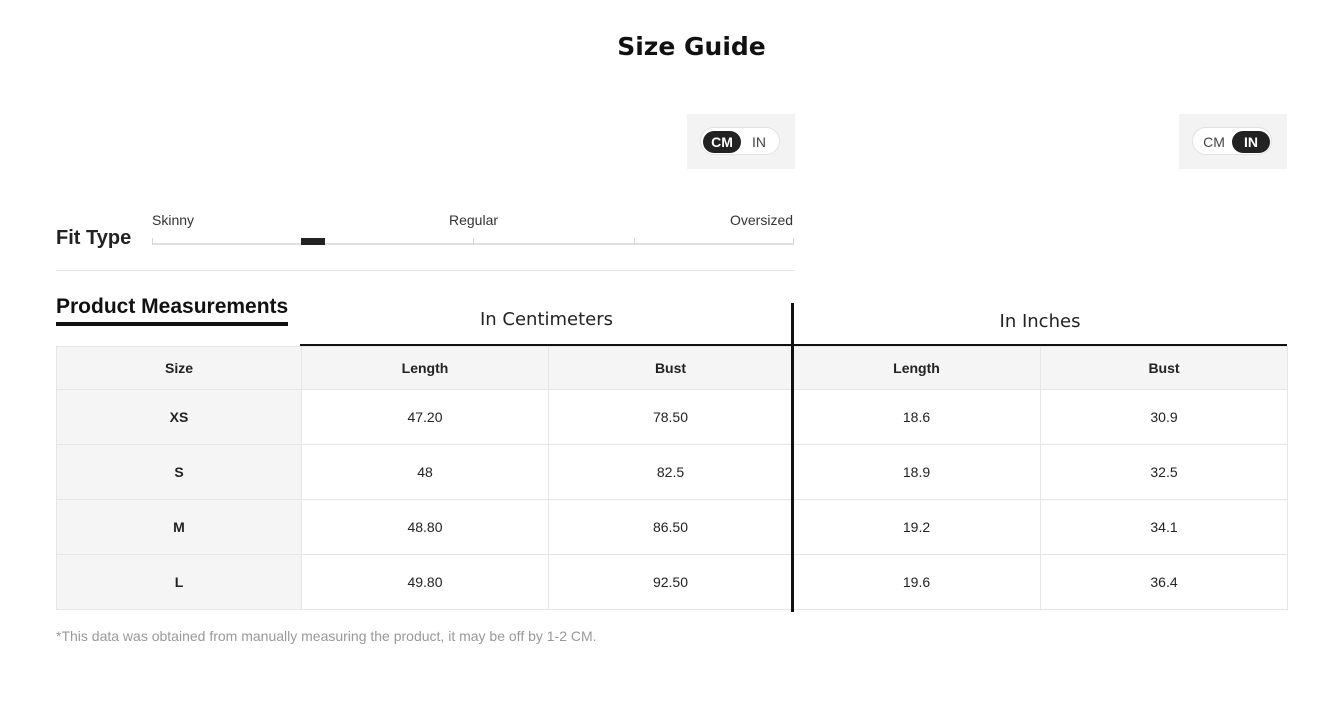  I want to click on unit-toggle-in-section: CM IN, so click(1232, 141).